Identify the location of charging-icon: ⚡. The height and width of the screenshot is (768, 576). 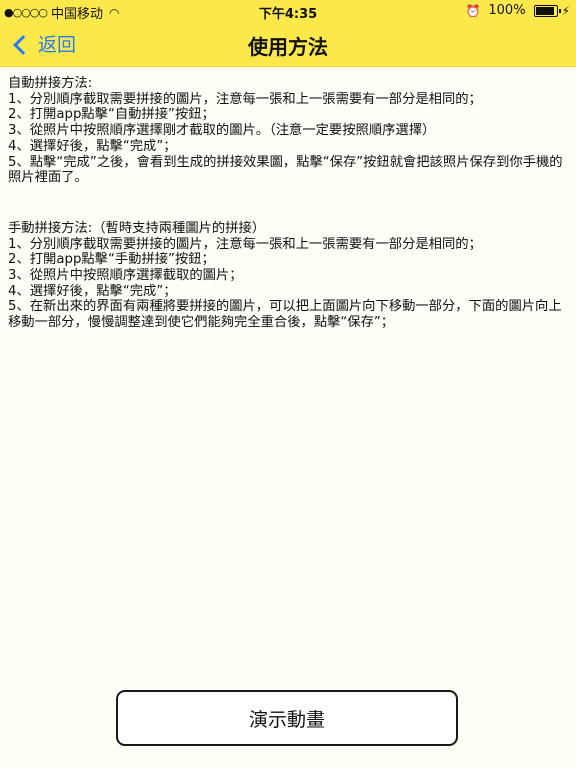
(565, 10).